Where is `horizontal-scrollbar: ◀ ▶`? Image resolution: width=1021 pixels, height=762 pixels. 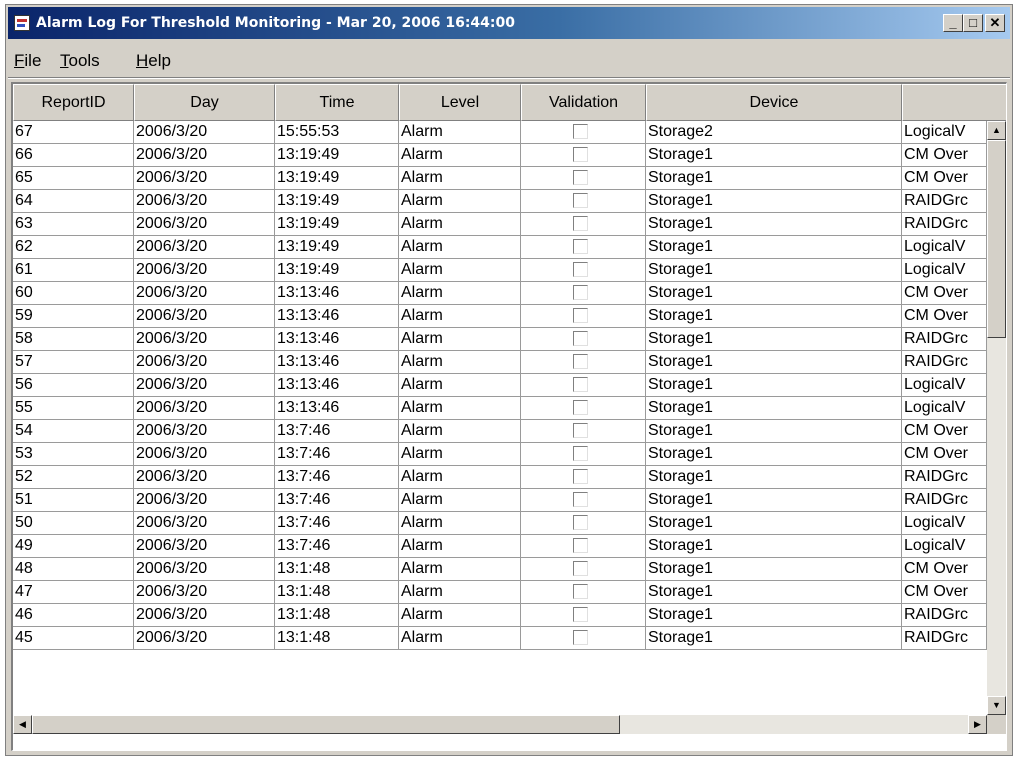 horizontal-scrollbar: ◀ ▶ is located at coordinates (500, 724).